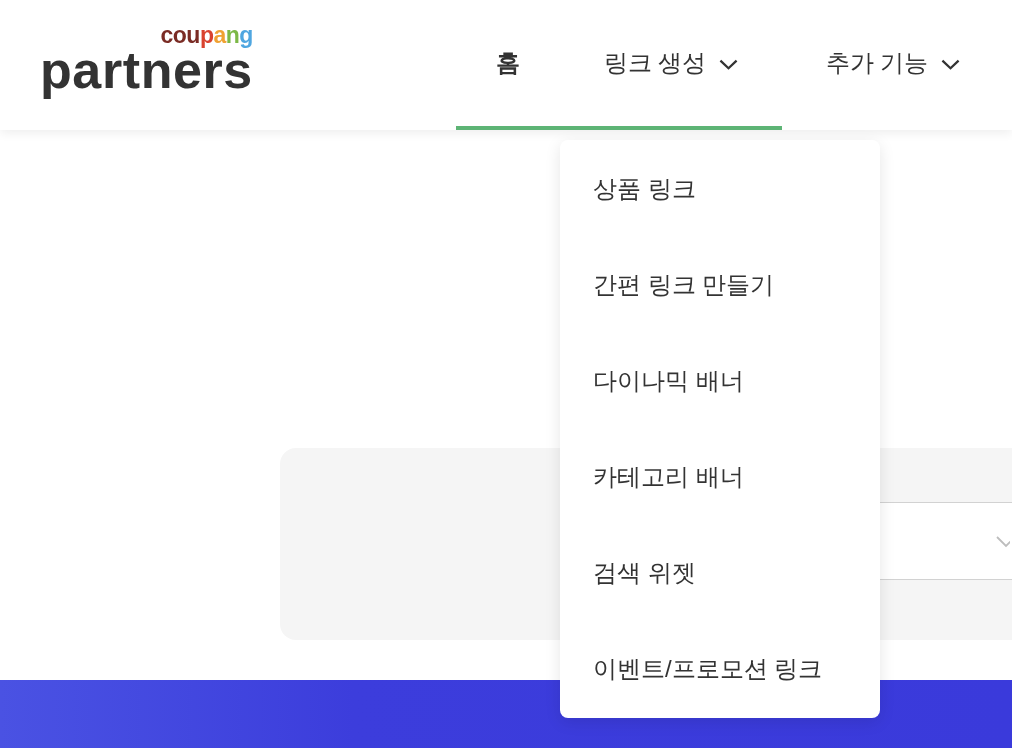 This screenshot has width=1012, height=748. I want to click on menu-item: 카테고리 배너, so click(720, 477).